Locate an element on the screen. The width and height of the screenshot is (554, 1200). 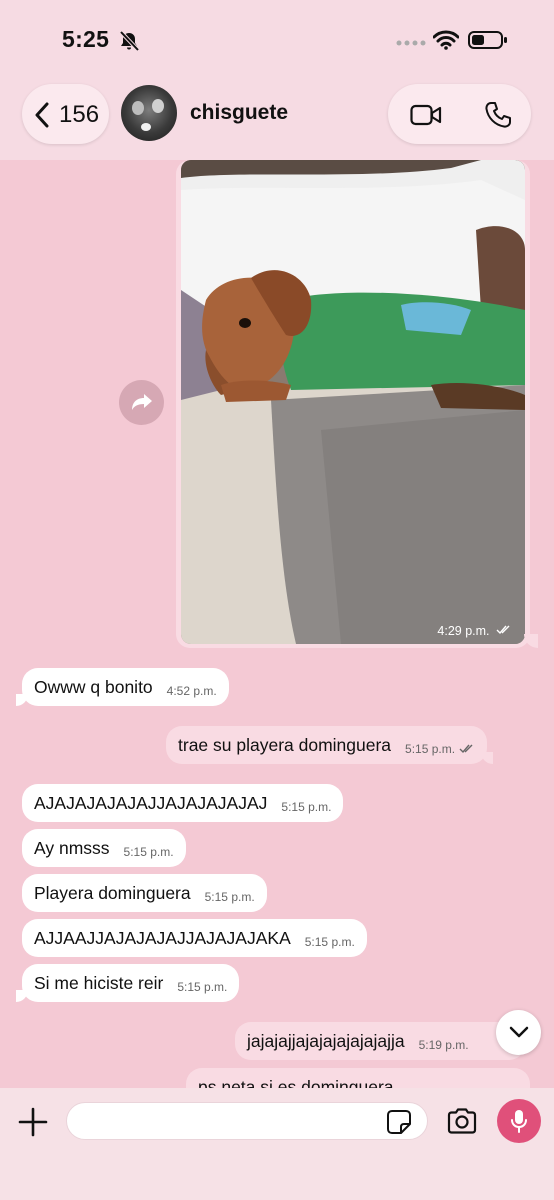
message-time: 4:29 p.m. is located at coordinates (474, 631).